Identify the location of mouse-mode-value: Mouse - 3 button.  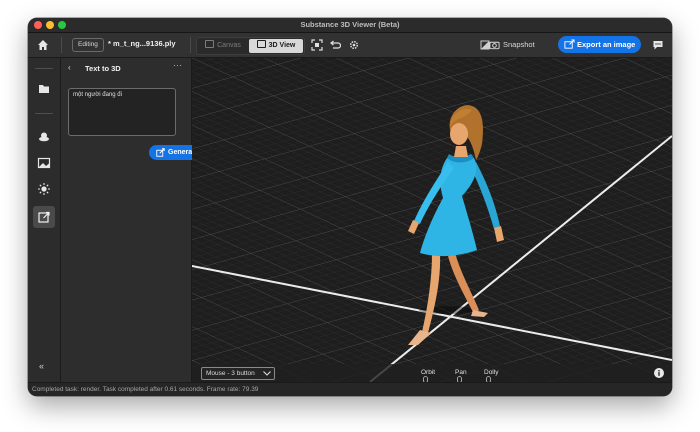
(230, 373).